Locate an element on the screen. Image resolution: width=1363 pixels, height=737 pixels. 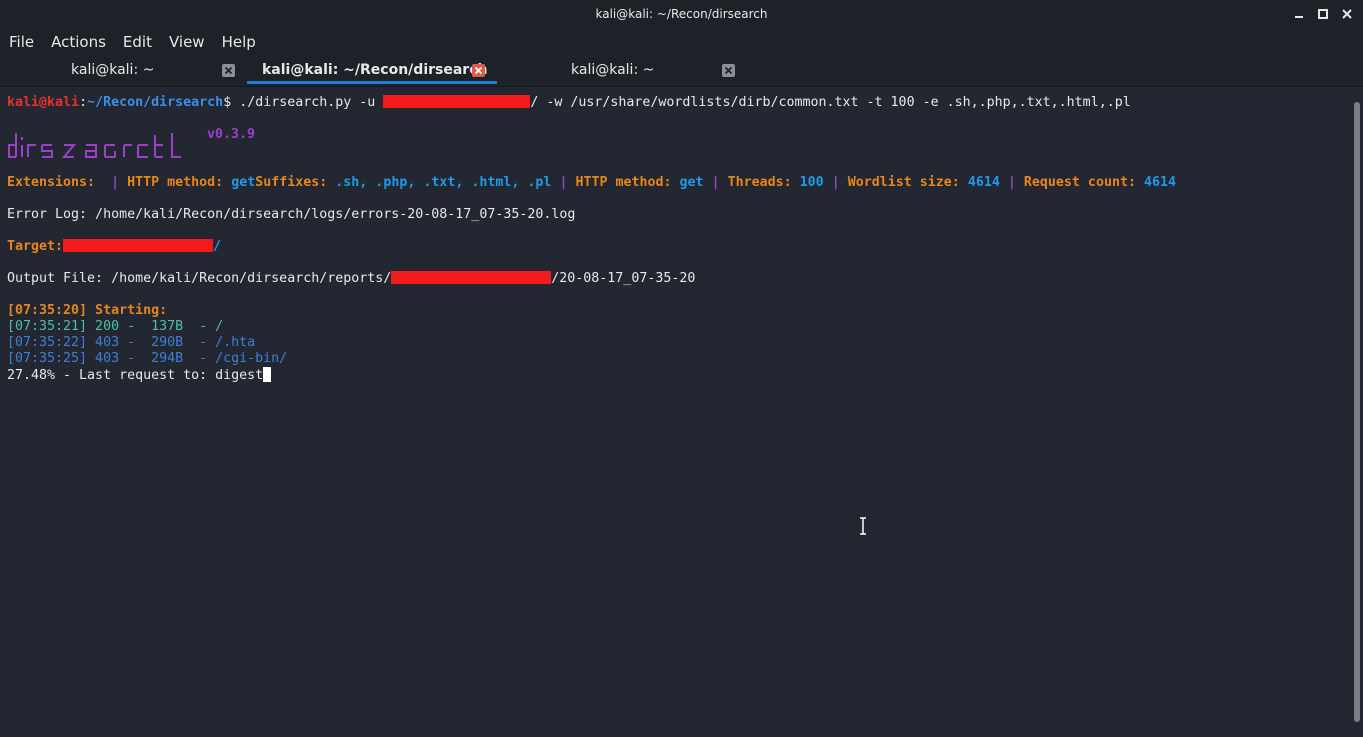
prompt-colon: : is located at coordinates (83, 102).